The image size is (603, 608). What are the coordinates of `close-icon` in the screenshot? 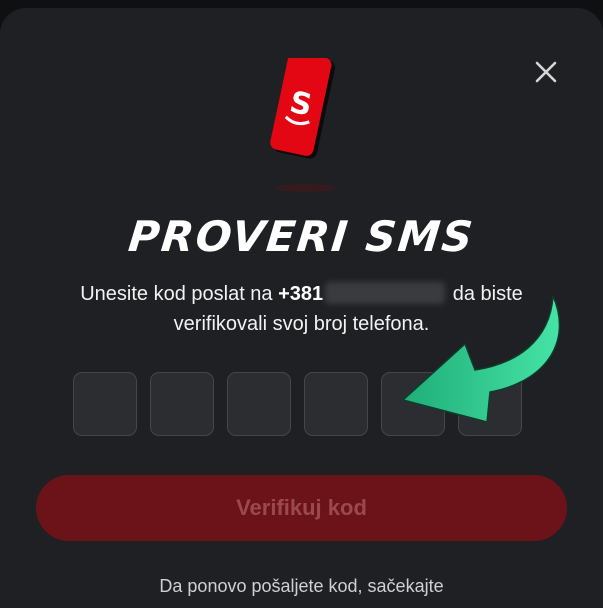 It's located at (546, 72).